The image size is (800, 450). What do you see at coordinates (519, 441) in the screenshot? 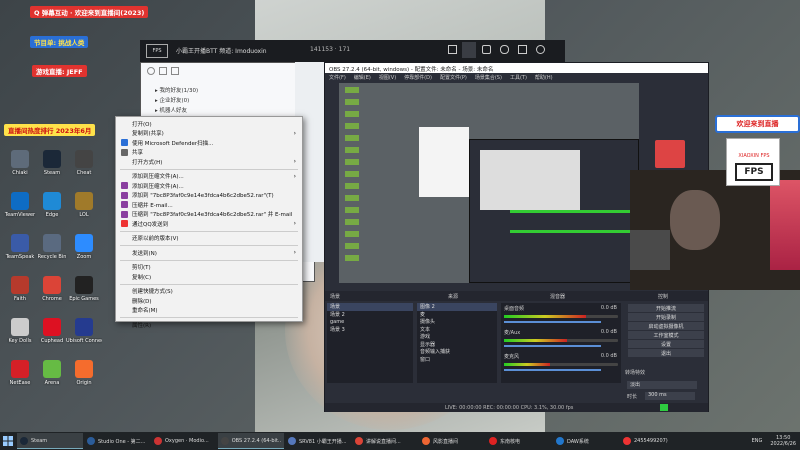
I see `taskbar-app: 东南核电` at bounding box center [519, 441].